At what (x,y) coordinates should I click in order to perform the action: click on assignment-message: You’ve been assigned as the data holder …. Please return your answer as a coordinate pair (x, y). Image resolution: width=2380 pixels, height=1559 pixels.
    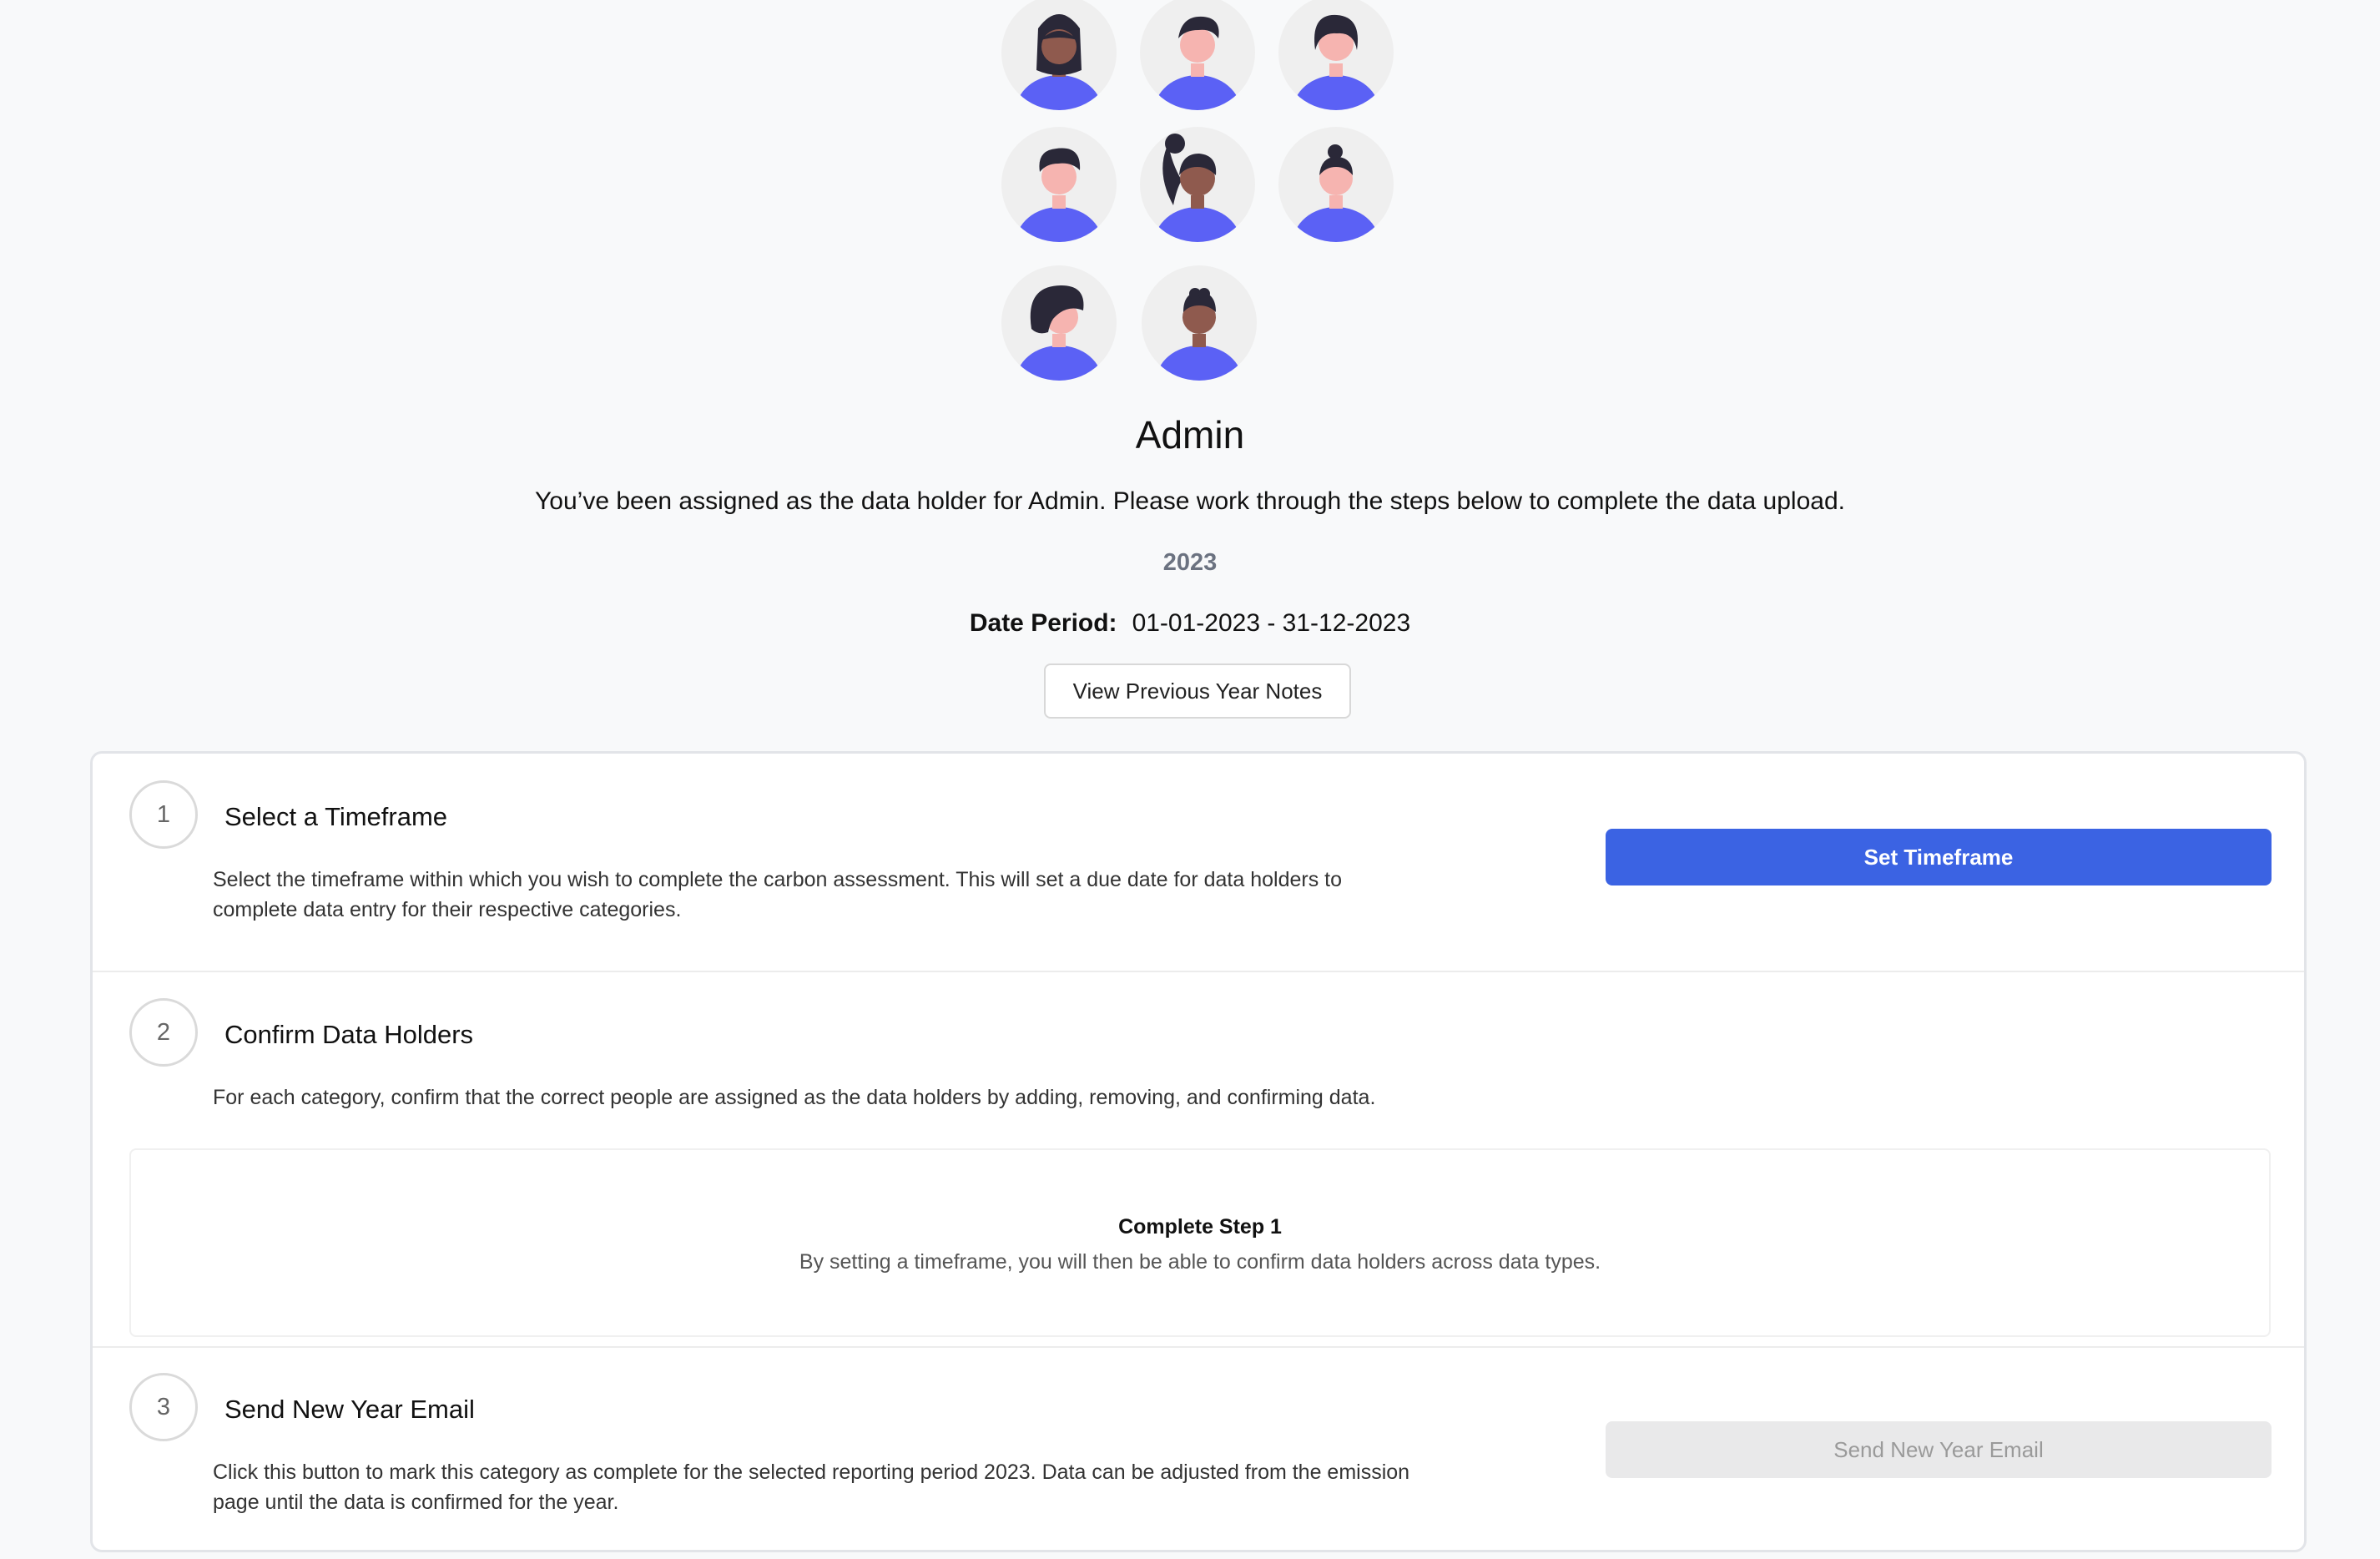
    Looking at the image, I should click on (1190, 501).